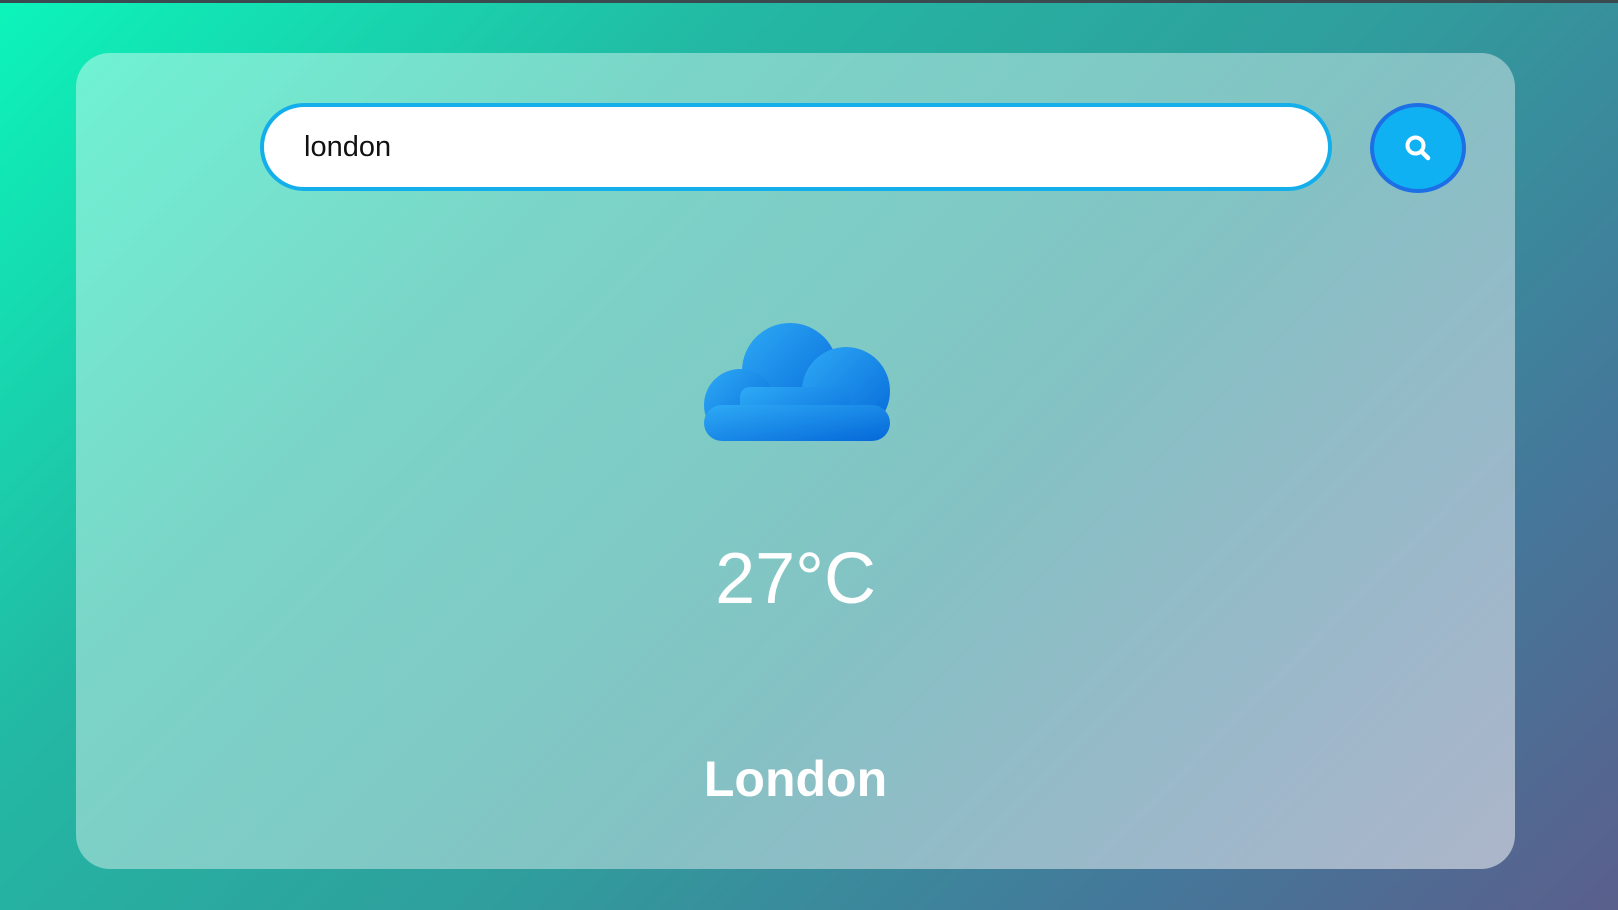 Image resolution: width=1618 pixels, height=910 pixels. What do you see at coordinates (796, 147) in the screenshot?
I see `search-input` at bounding box center [796, 147].